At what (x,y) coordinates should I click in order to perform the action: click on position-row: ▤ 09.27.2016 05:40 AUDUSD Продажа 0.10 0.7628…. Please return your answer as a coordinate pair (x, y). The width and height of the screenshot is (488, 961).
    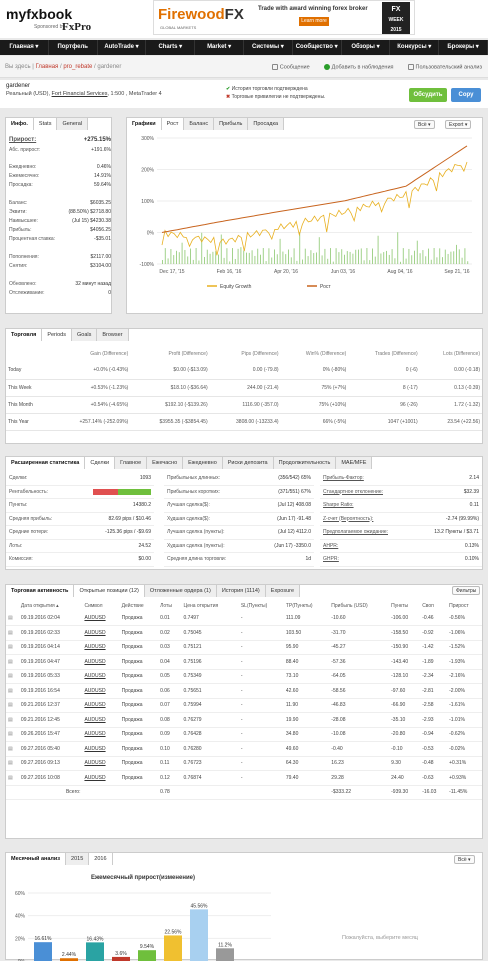
    Looking at the image, I should click on (244, 749).